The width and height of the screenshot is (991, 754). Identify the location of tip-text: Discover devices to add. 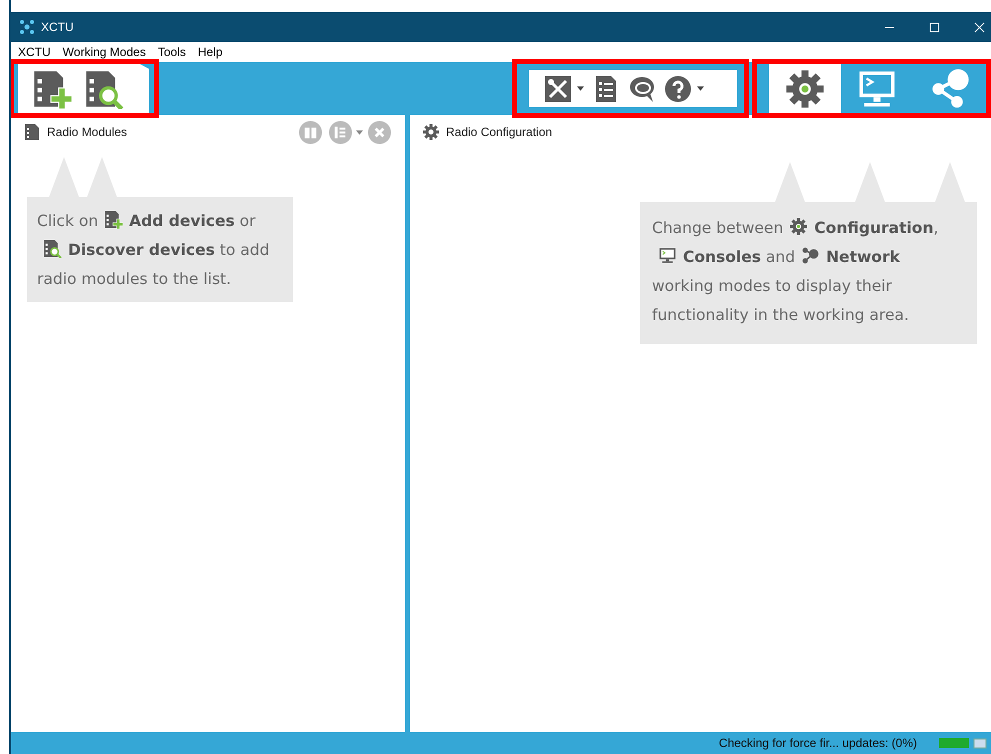
(169, 250).